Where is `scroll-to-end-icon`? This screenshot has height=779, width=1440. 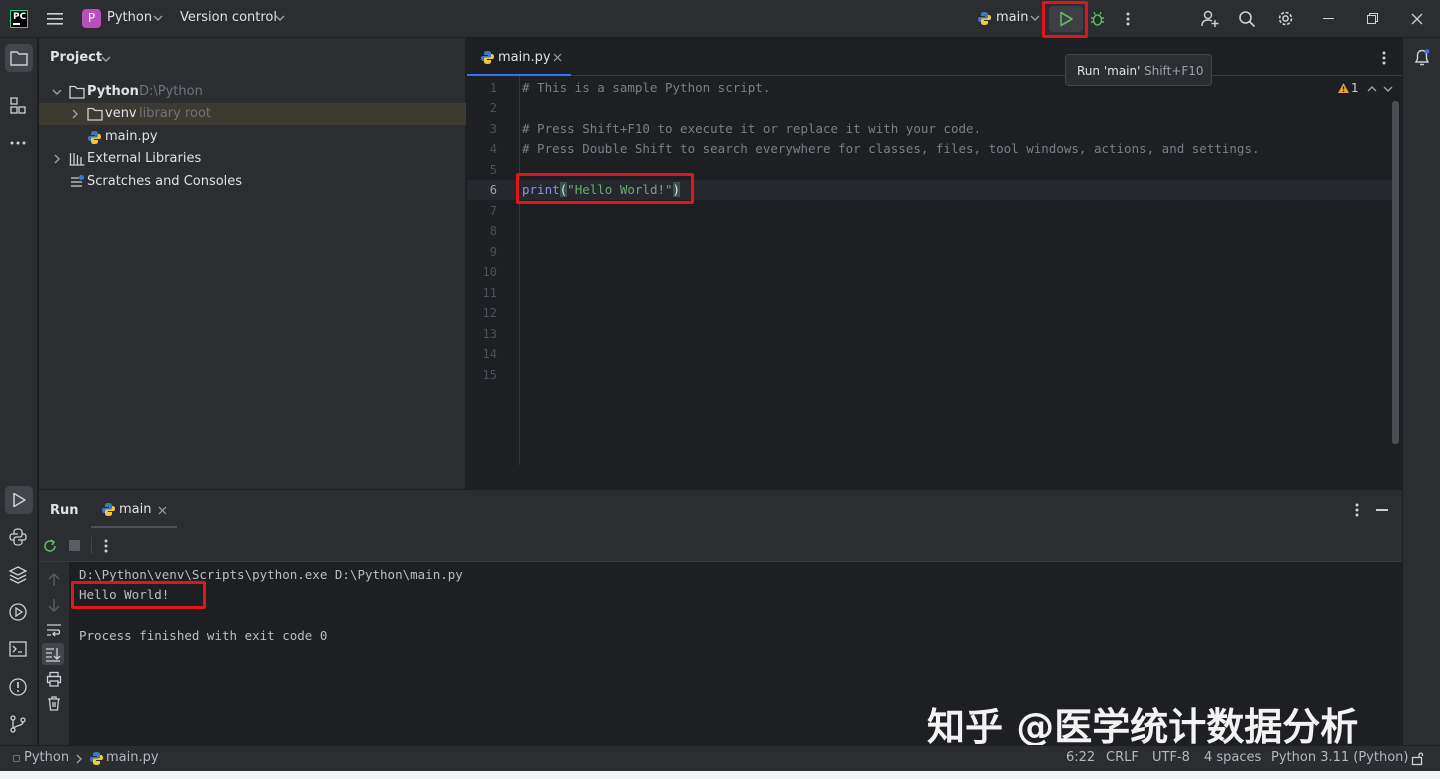
scroll-to-end-icon is located at coordinates (53, 654).